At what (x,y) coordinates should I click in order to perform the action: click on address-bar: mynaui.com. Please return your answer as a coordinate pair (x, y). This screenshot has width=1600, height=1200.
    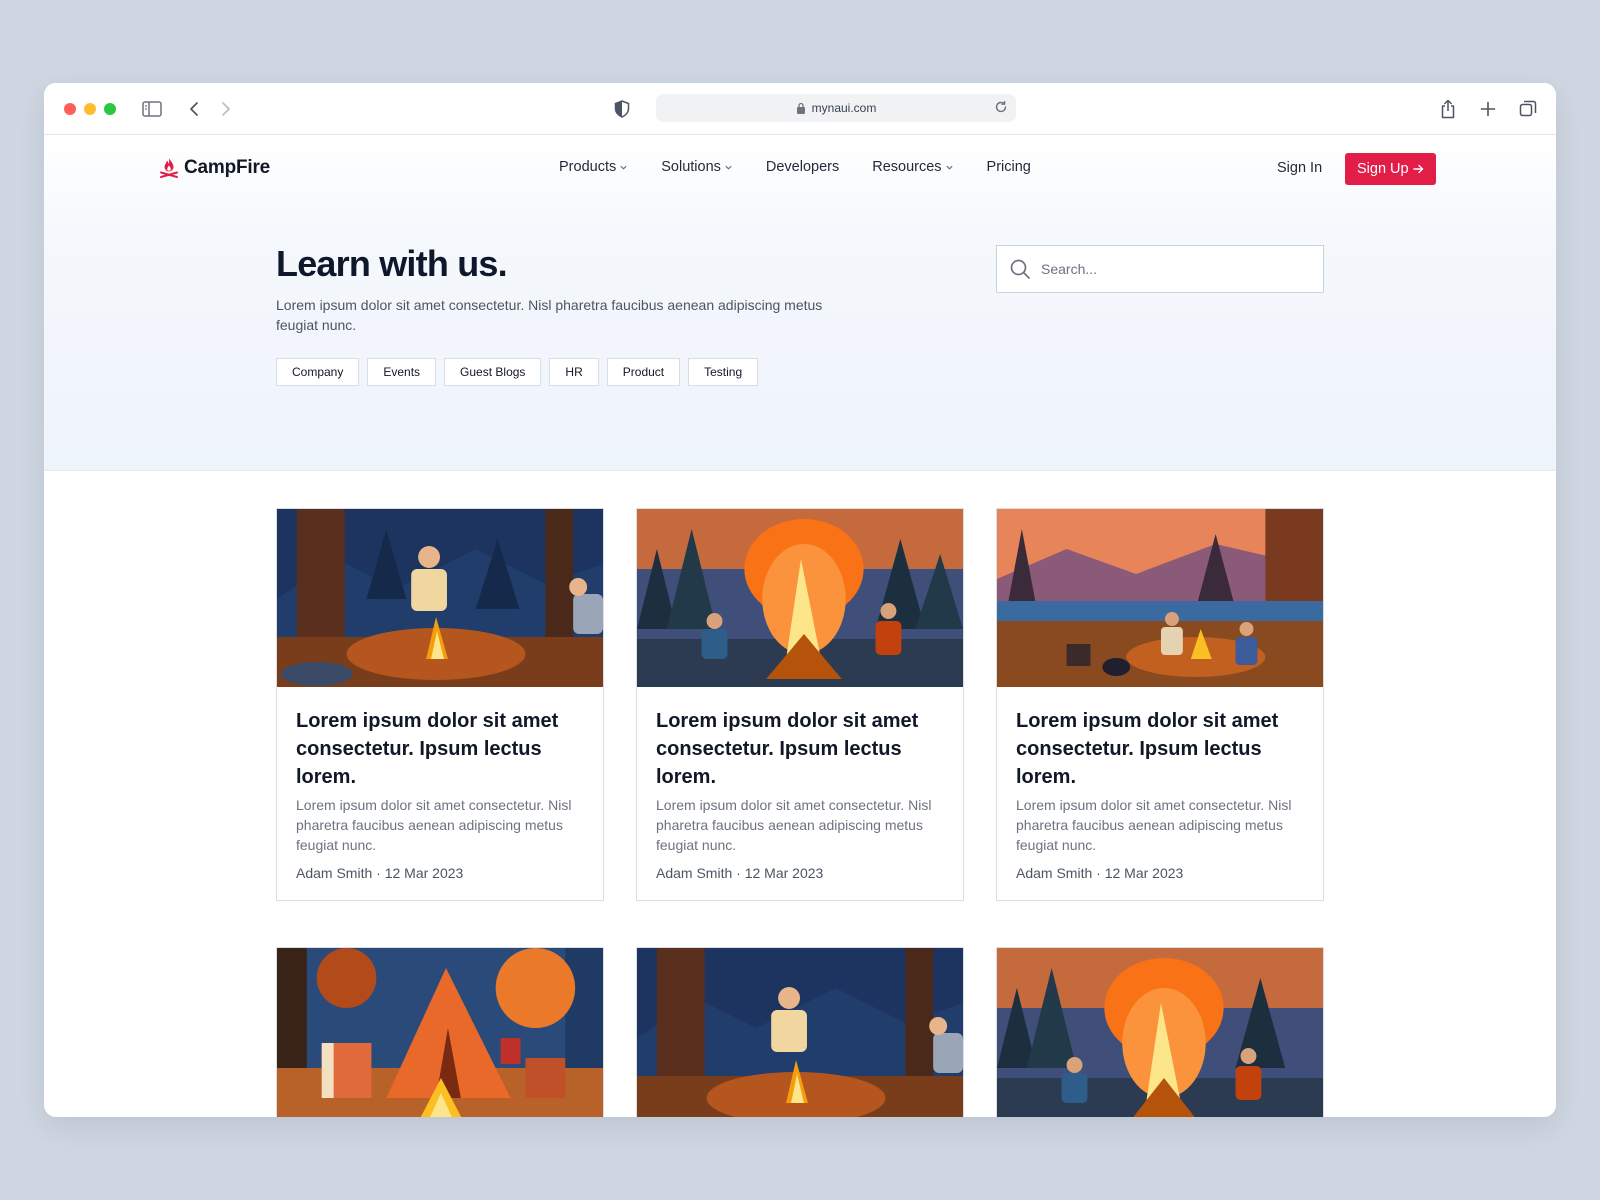
    Looking at the image, I should click on (836, 108).